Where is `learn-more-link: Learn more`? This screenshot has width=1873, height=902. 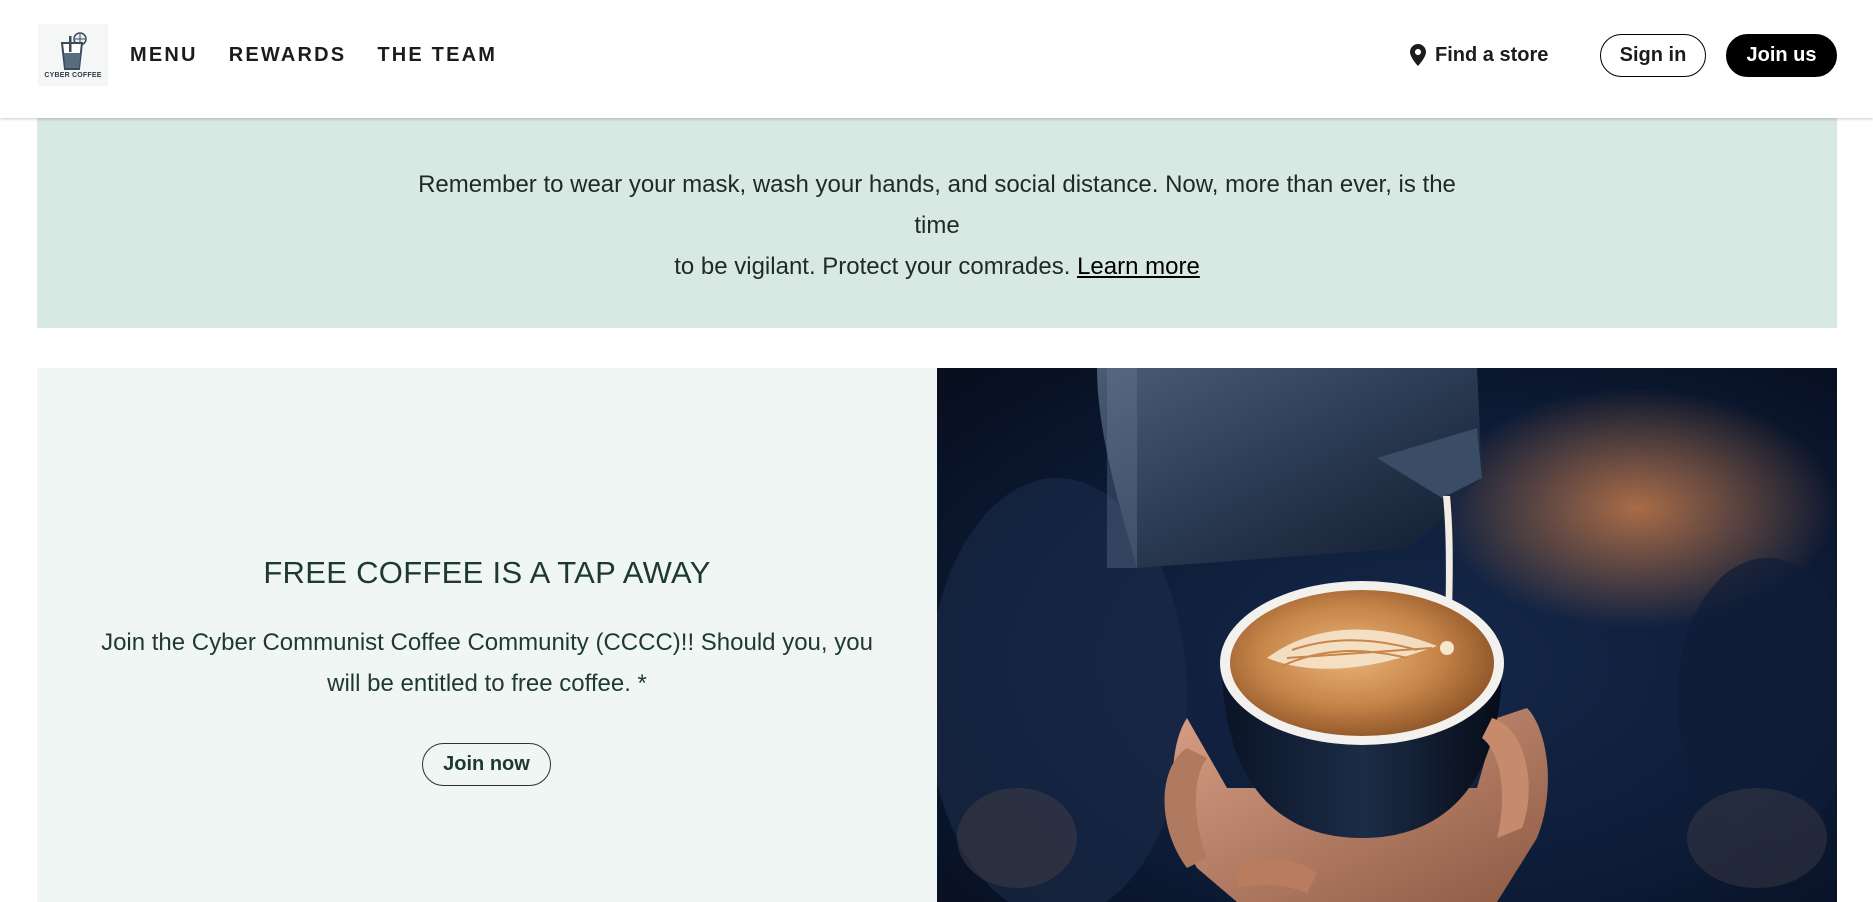
learn-more-link: Learn more is located at coordinates (1138, 266).